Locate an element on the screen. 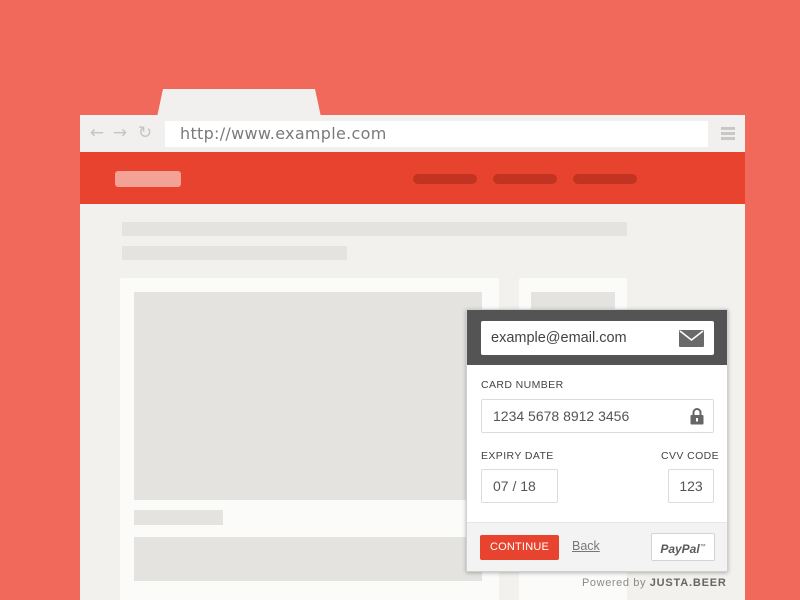 The width and height of the screenshot is (800, 600). arrow-left-icon: ← is located at coordinates (97, 133).